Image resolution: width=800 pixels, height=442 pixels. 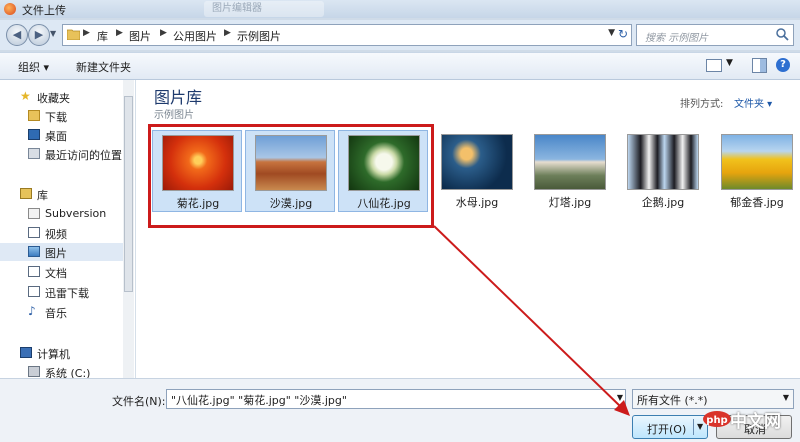 What do you see at coordinates (729, 63) in the screenshot?
I see `view-dropdown-icon: ▼` at bounding box center [729, 63].